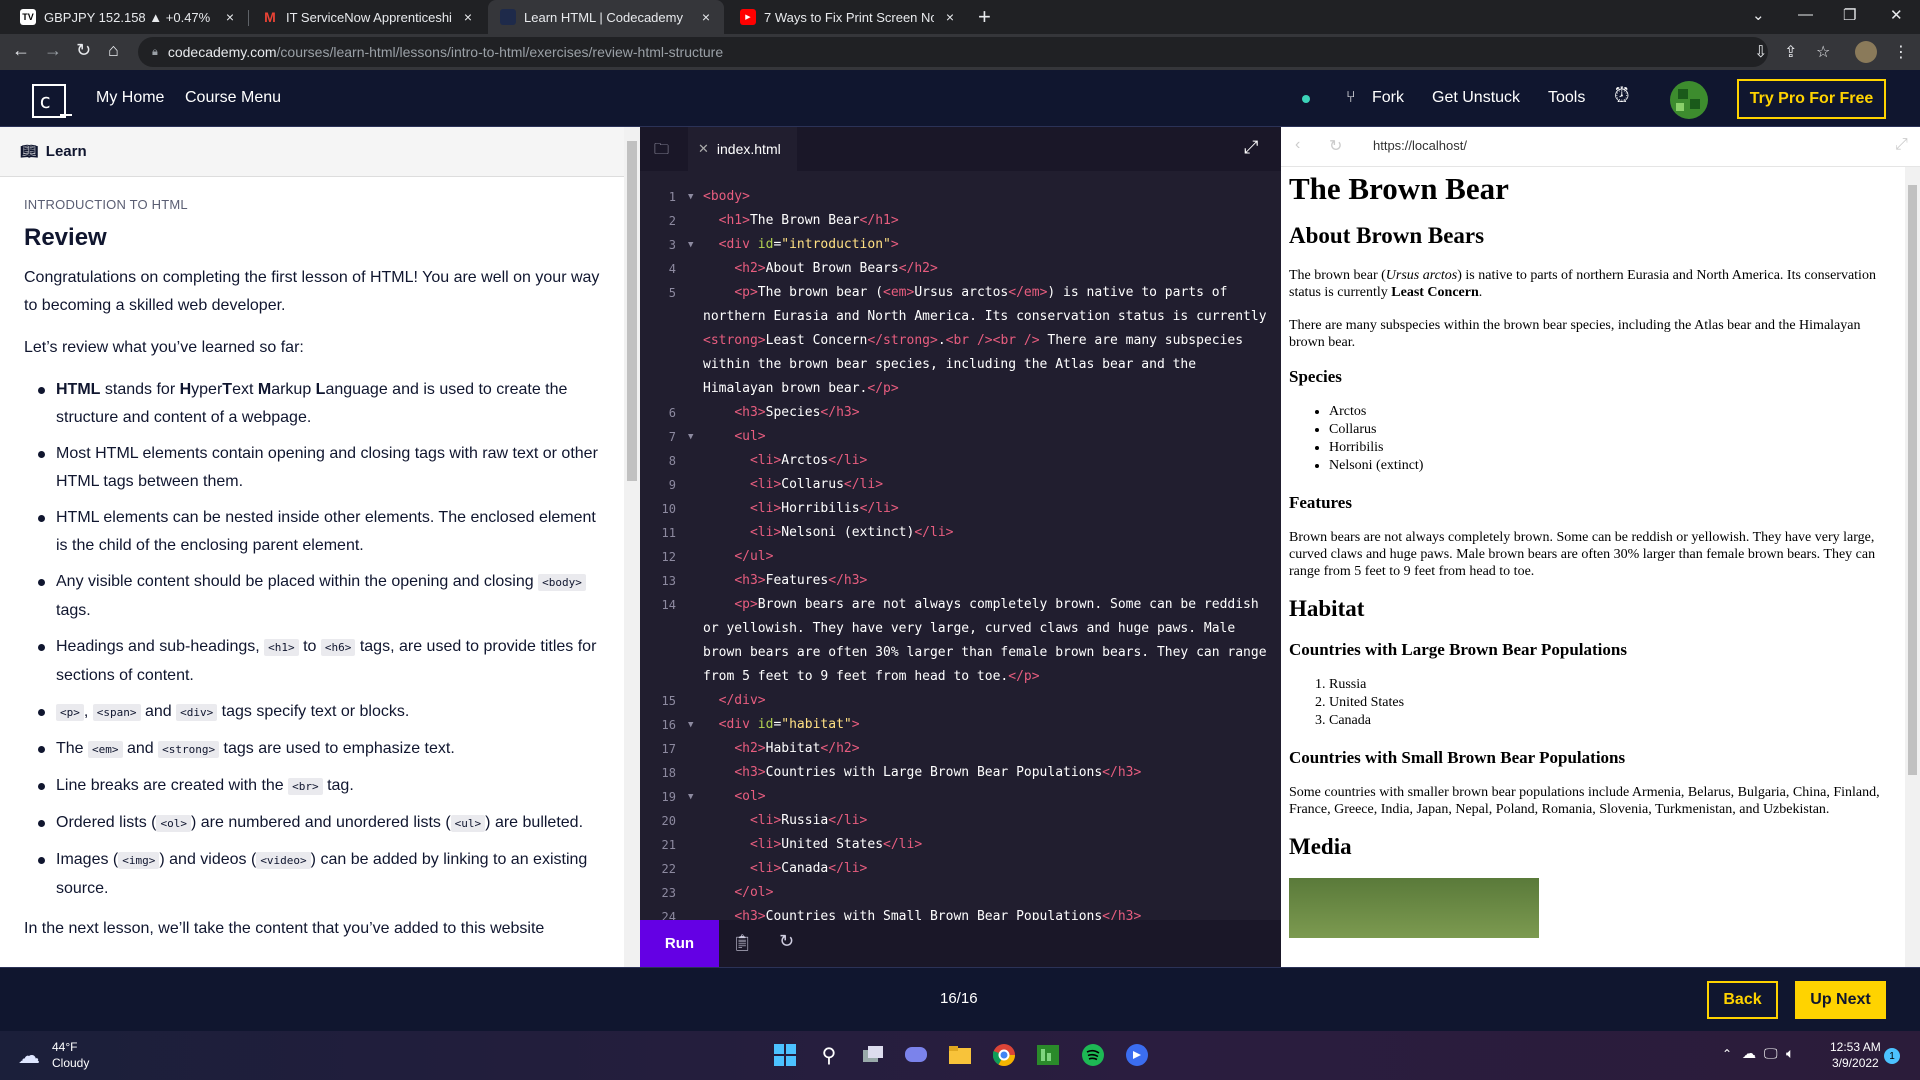 The width and height of the screenshot is (1920, 1080). What do you see at coordinates (1048, 1055) in the screenshot?
I see `app-icon` at bounding box center [1048, 1055].